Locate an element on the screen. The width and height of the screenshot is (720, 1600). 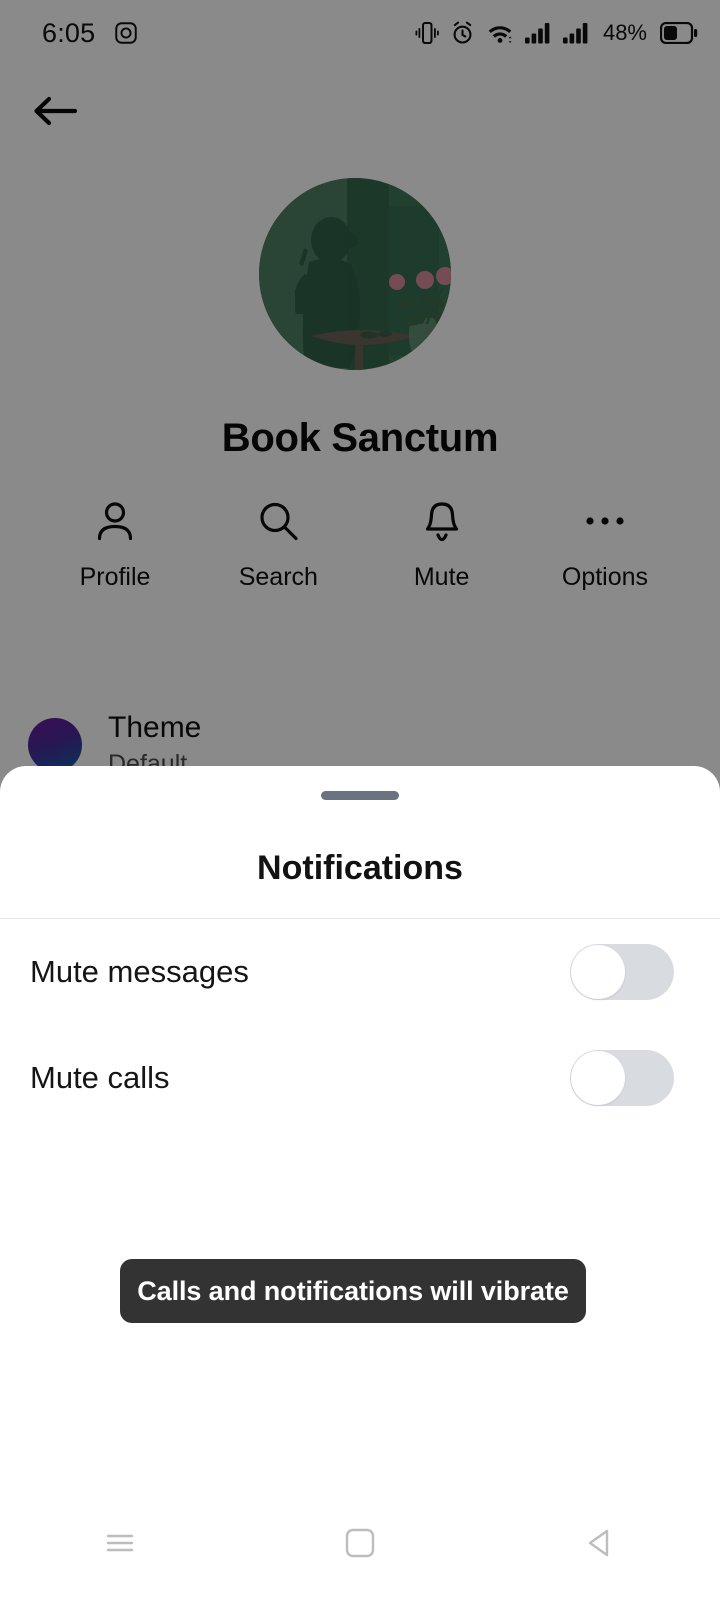
mute-calls-toggle is located at coordinates (622, 1078).